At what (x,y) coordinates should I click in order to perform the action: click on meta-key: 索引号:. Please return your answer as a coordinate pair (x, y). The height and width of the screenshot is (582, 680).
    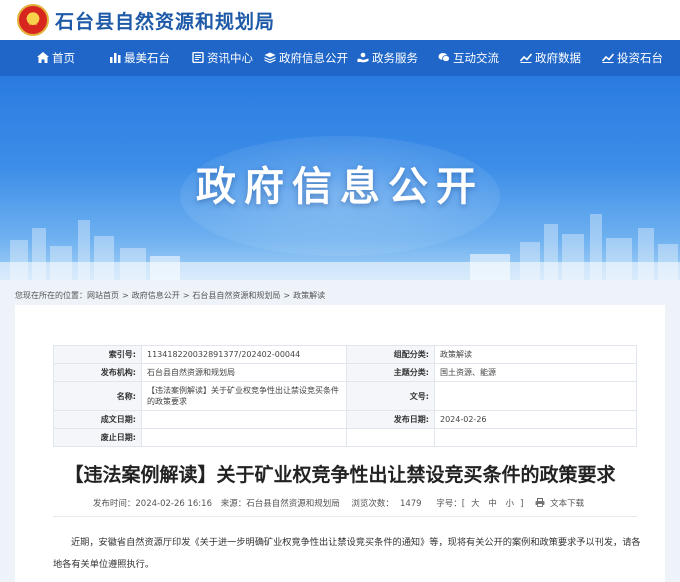
    Looking at the image, I should click on (97, 354).